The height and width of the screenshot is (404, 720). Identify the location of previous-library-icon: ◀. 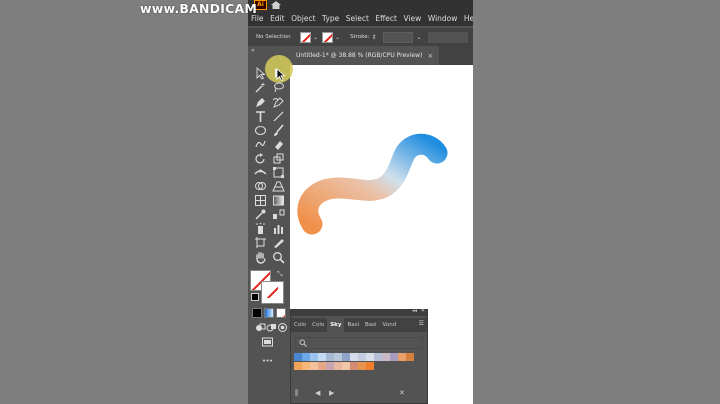
(317, 393).